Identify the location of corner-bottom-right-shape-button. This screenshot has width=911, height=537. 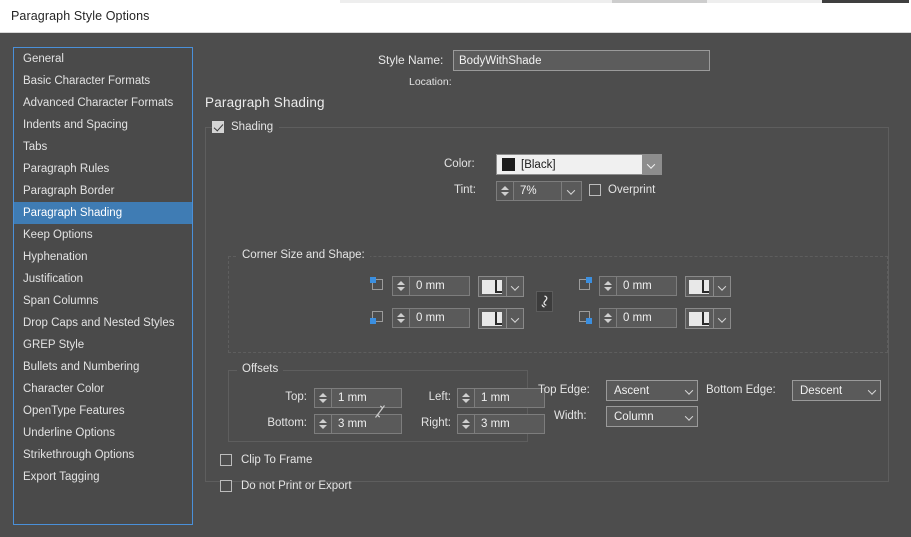
(708, 318).